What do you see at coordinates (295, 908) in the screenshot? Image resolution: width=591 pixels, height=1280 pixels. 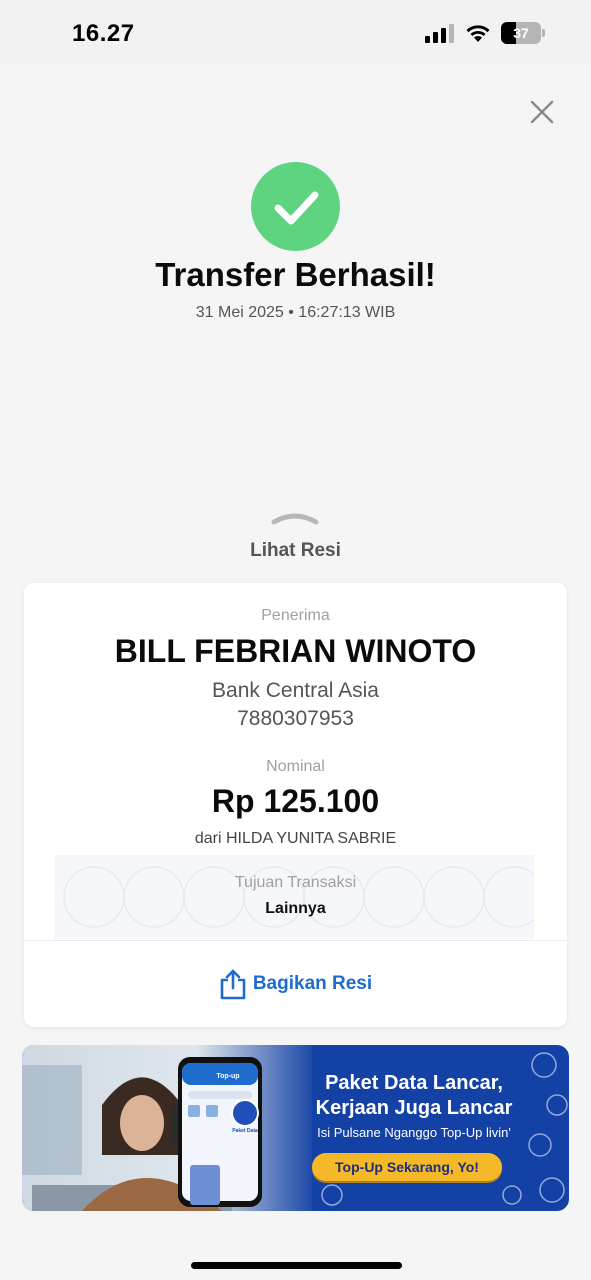 I see `transaction-purpose: Lainnya` at bounding box center [295, 908].